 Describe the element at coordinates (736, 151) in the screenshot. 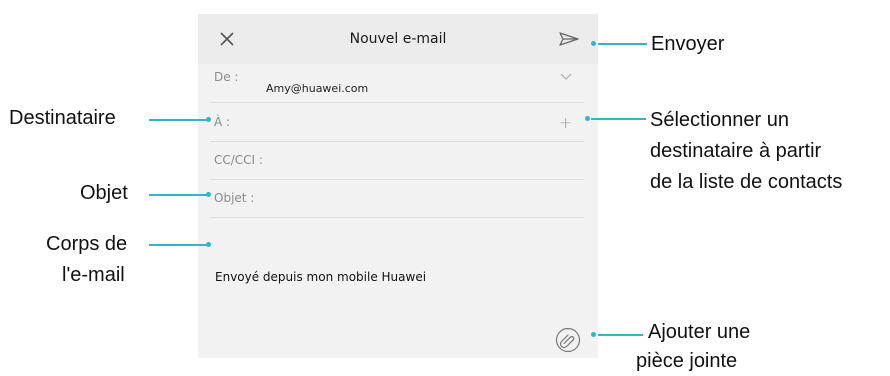

I see `callout-select-contact-2: destinataire à partir` at that location.